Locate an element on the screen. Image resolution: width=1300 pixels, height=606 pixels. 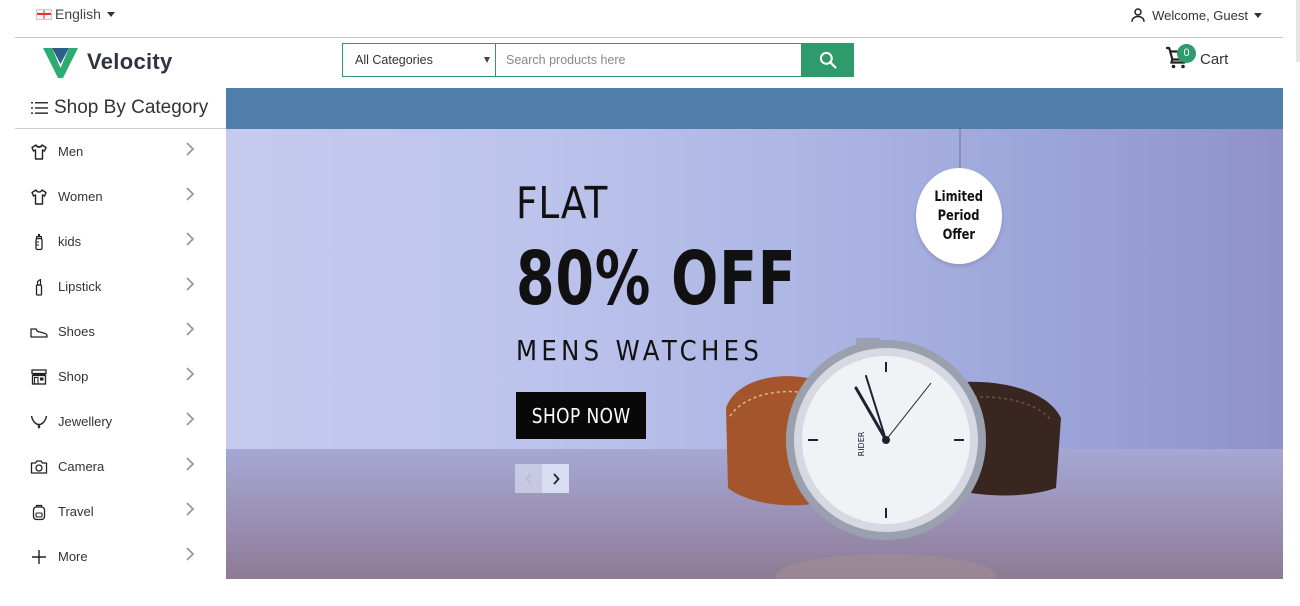
limited-offer-tag: Limited Period Offer is located at coordinates (959, 216).